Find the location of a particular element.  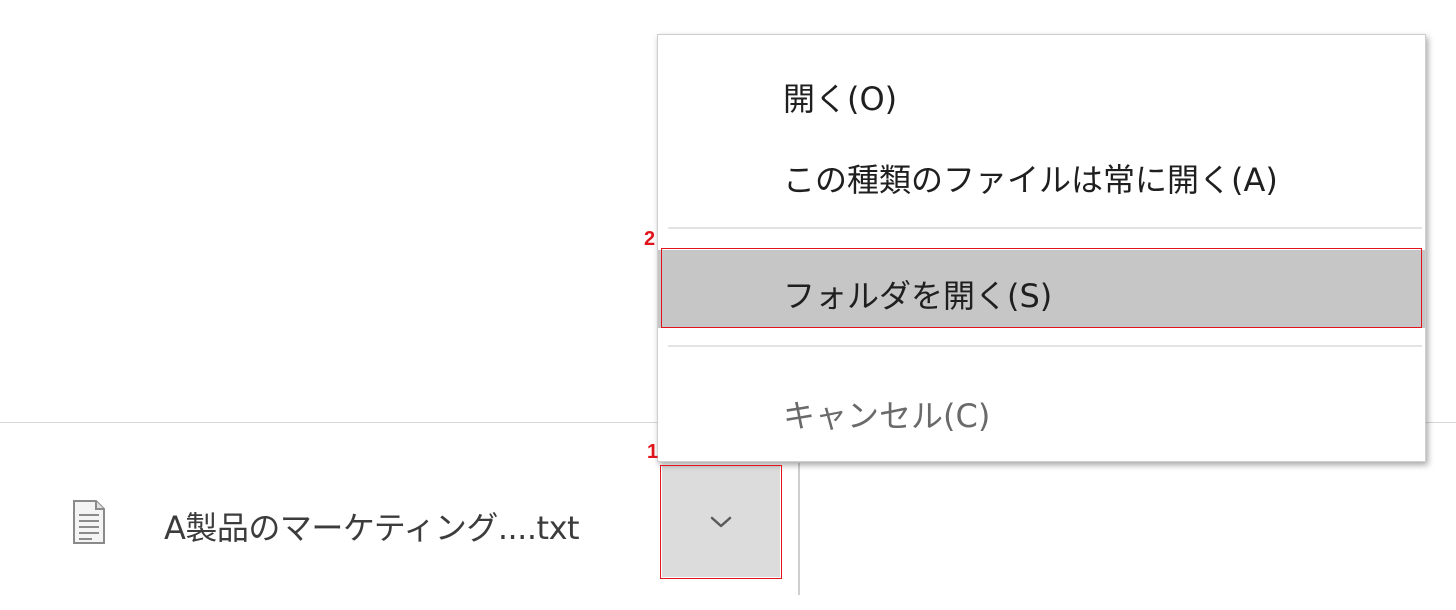

menu-item-label: フォルダを開く(S) is located at coordinates (918, 296).